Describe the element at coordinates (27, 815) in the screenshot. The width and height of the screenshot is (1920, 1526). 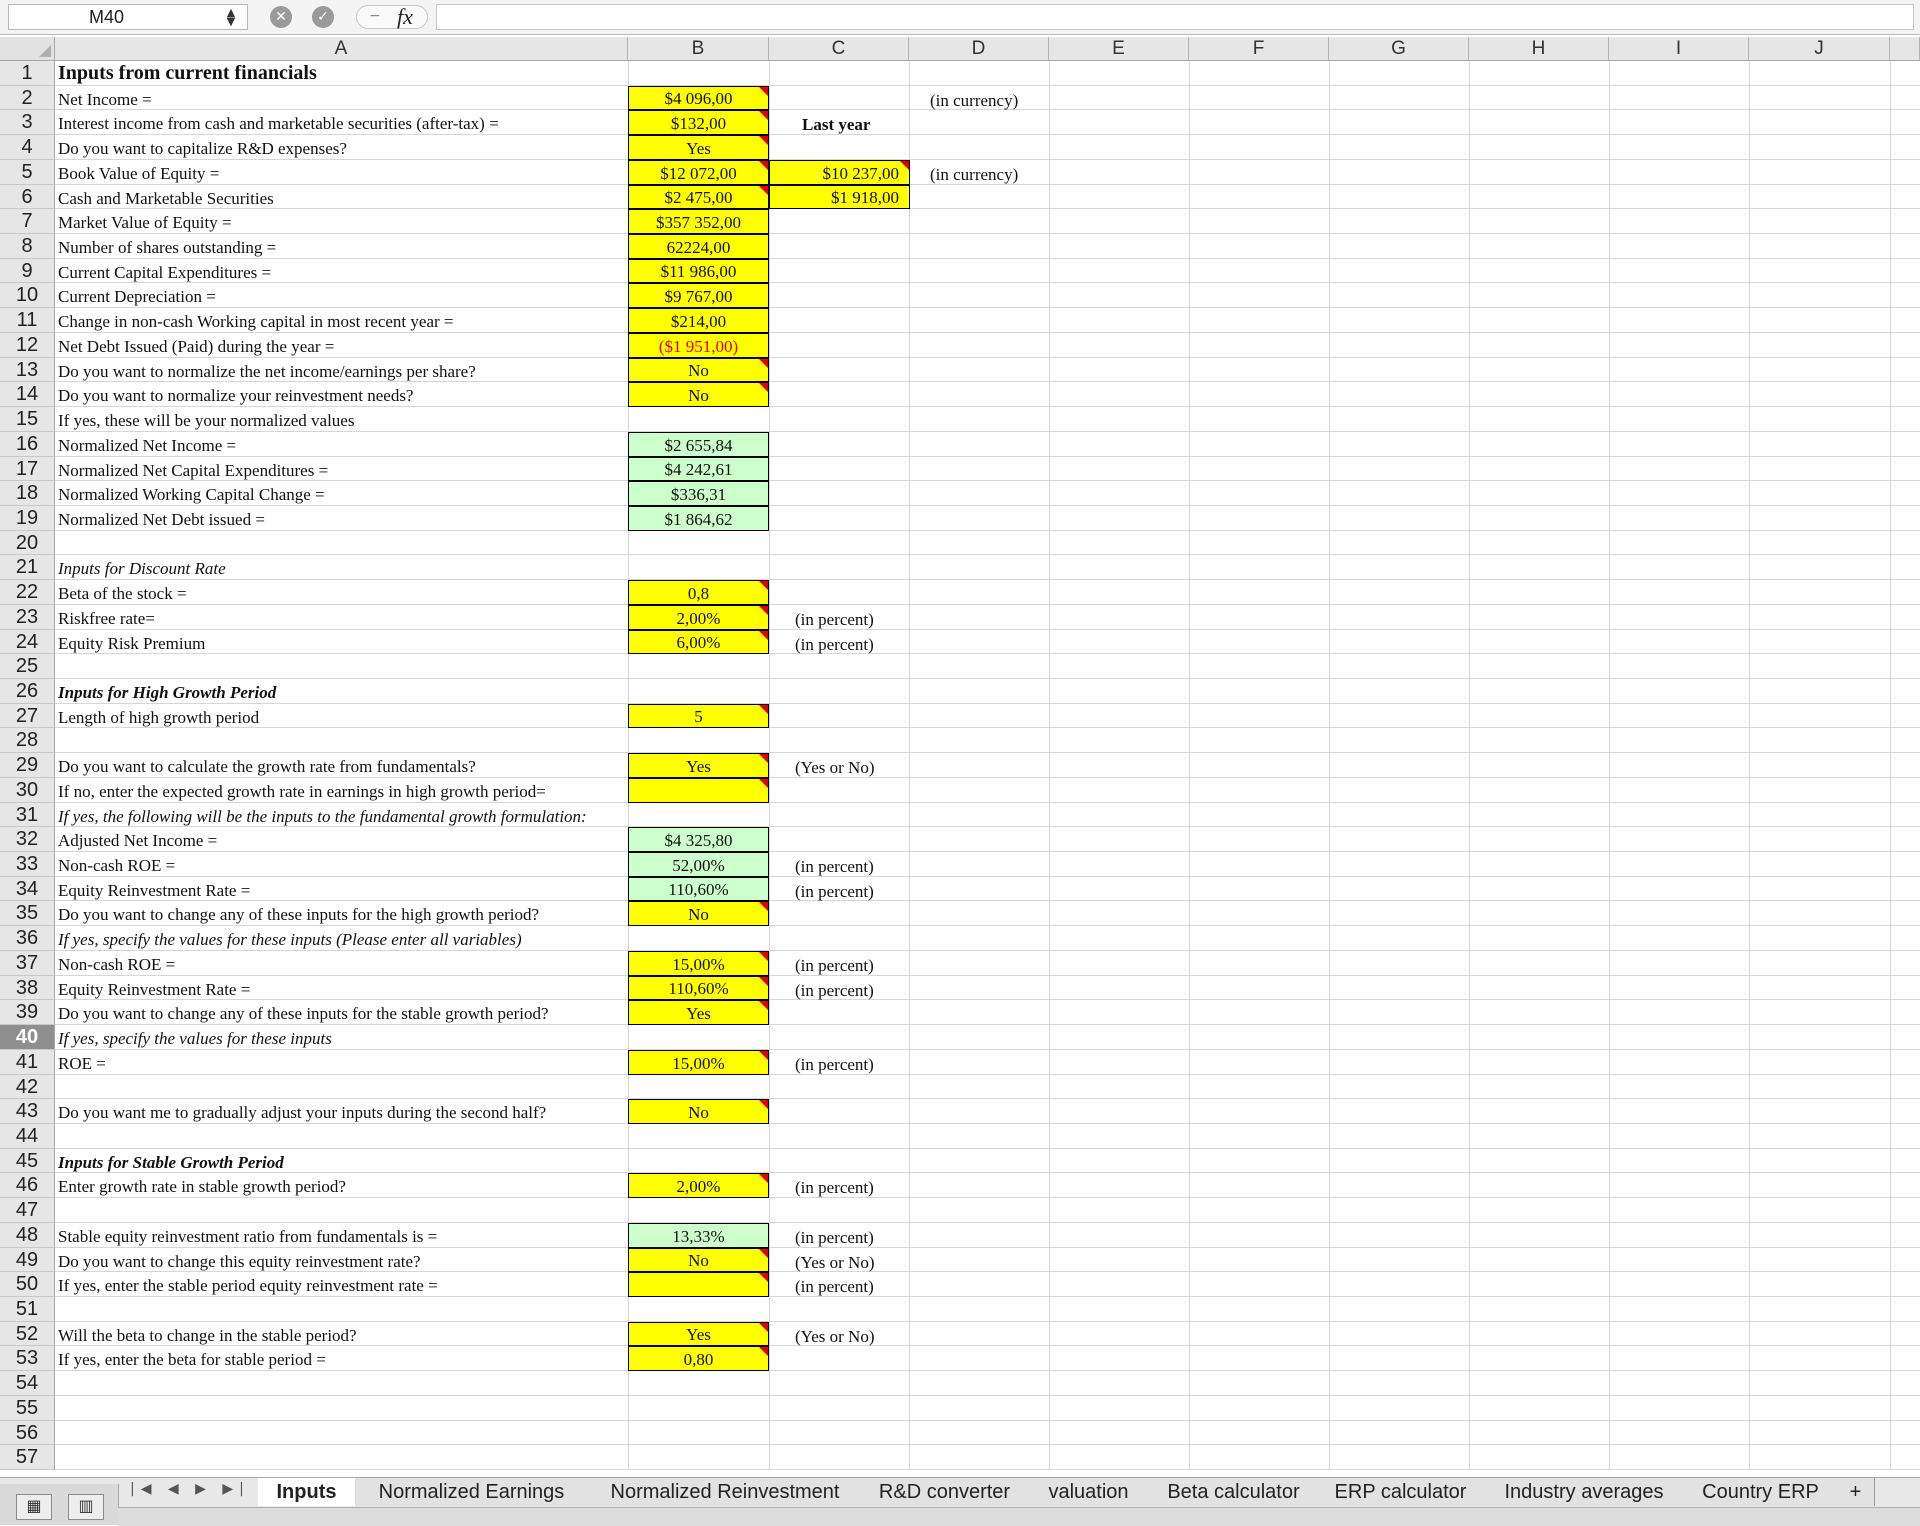
I see `row-header: 31` at that location.